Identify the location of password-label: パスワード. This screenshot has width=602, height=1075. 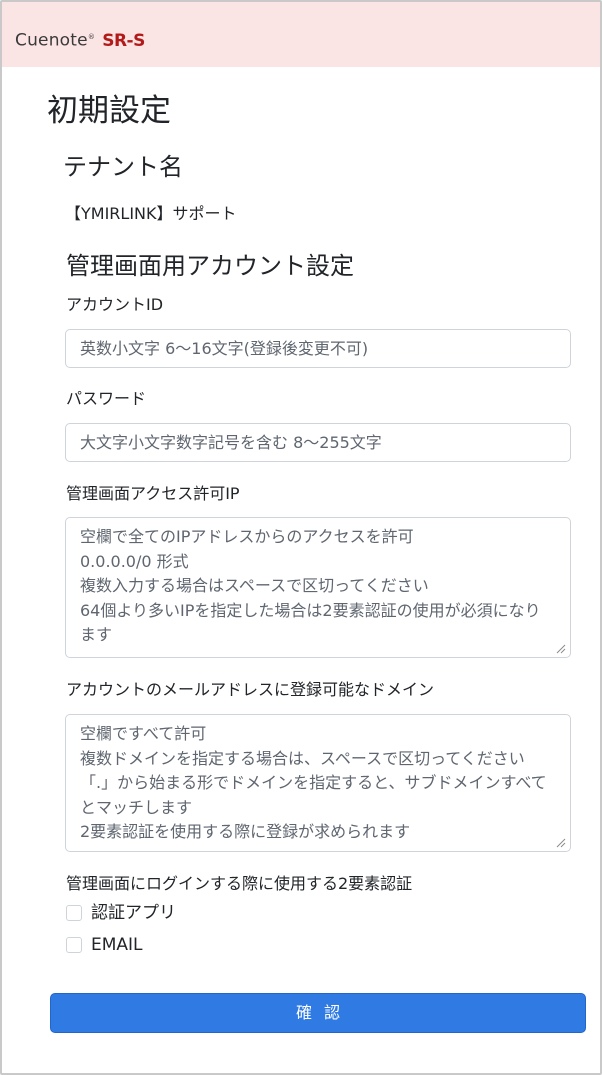
(106, 398).